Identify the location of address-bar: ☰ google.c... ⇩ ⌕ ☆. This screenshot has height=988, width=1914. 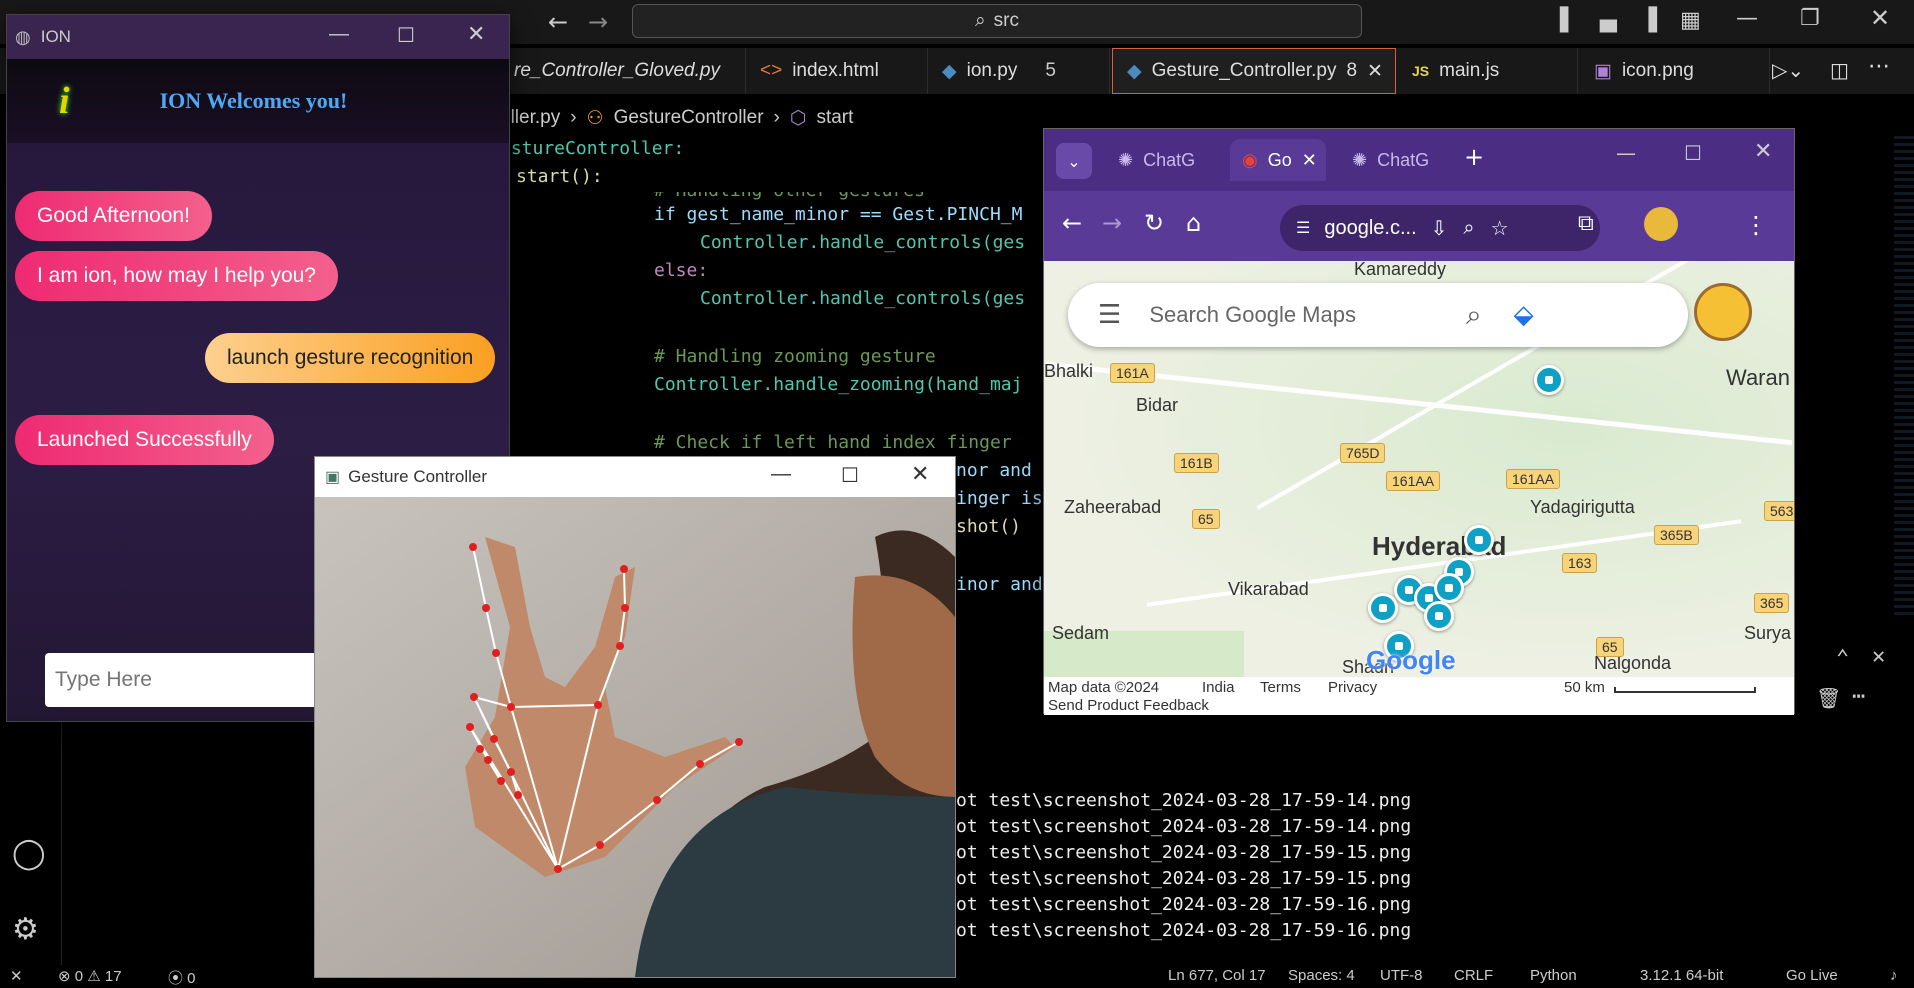
(1440, 228).